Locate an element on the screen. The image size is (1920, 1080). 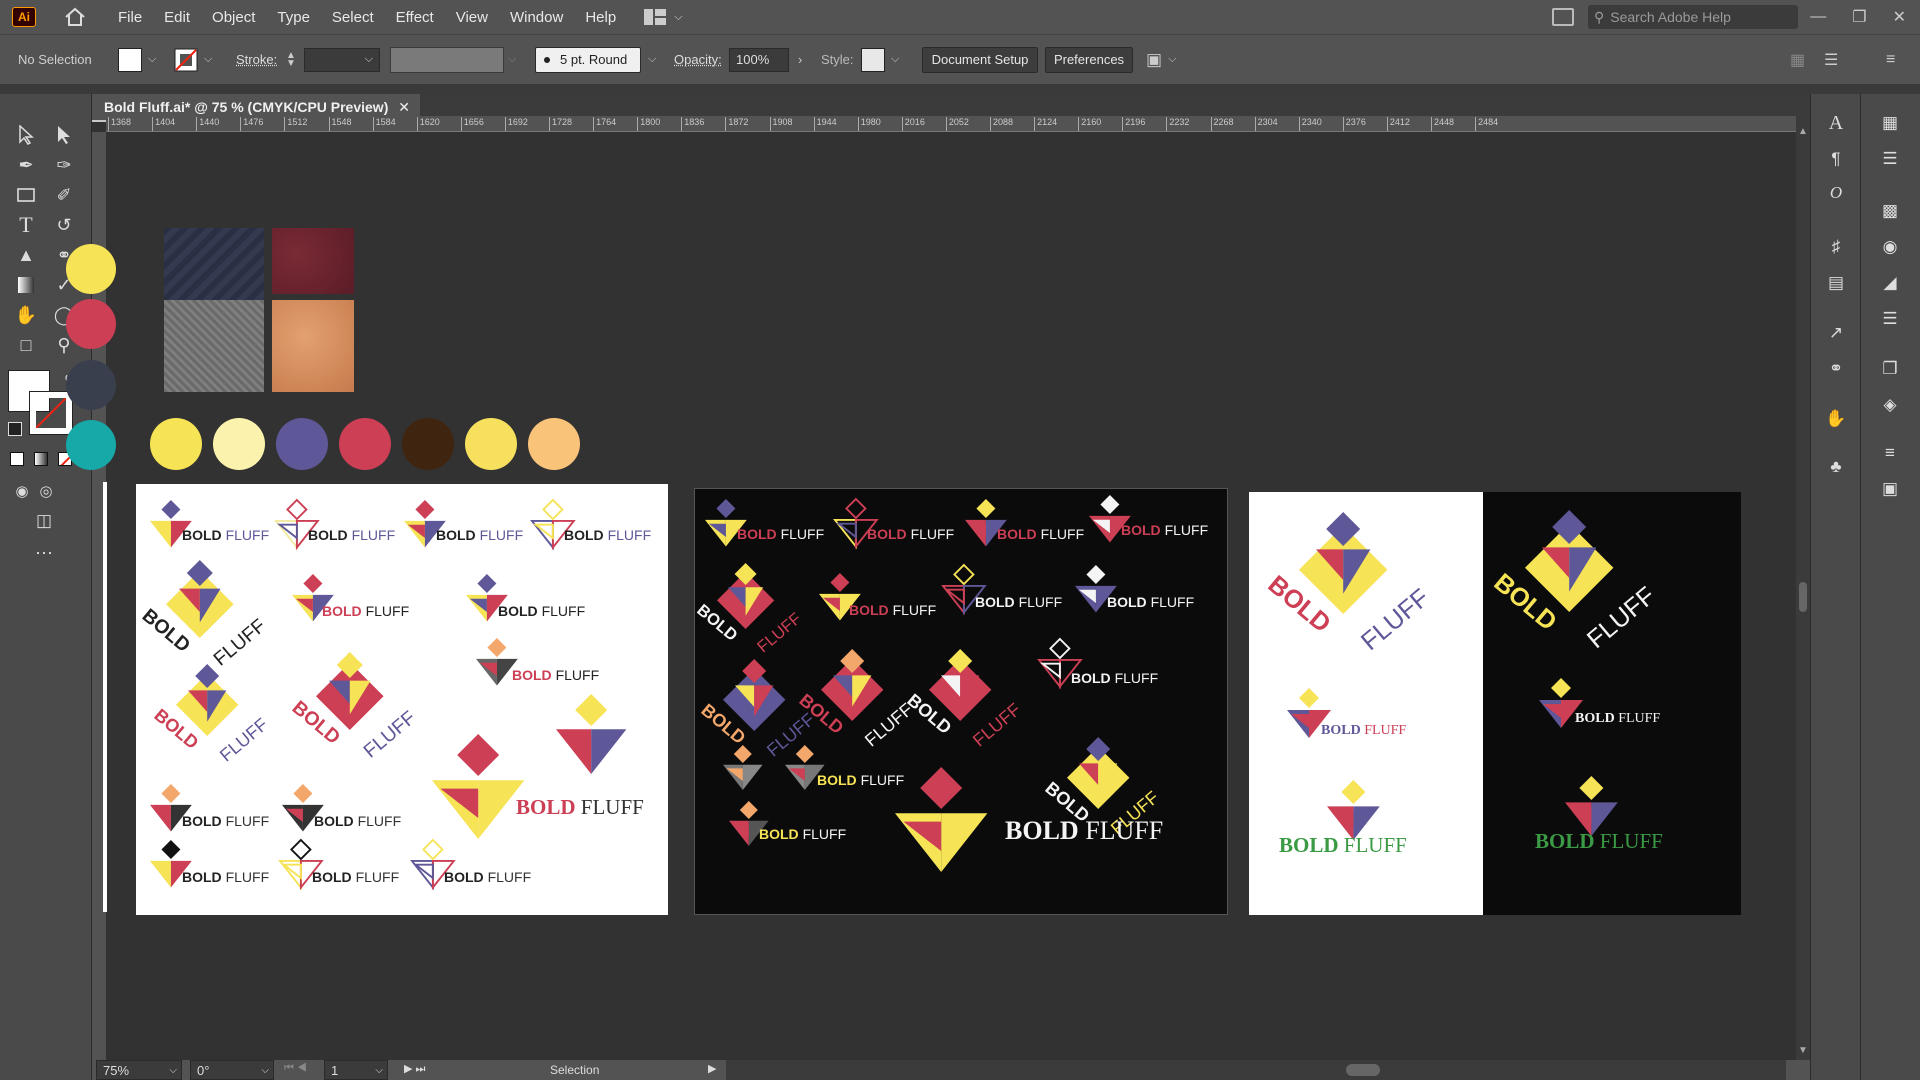
menu-window: Window is located at coordinates (536, 17).